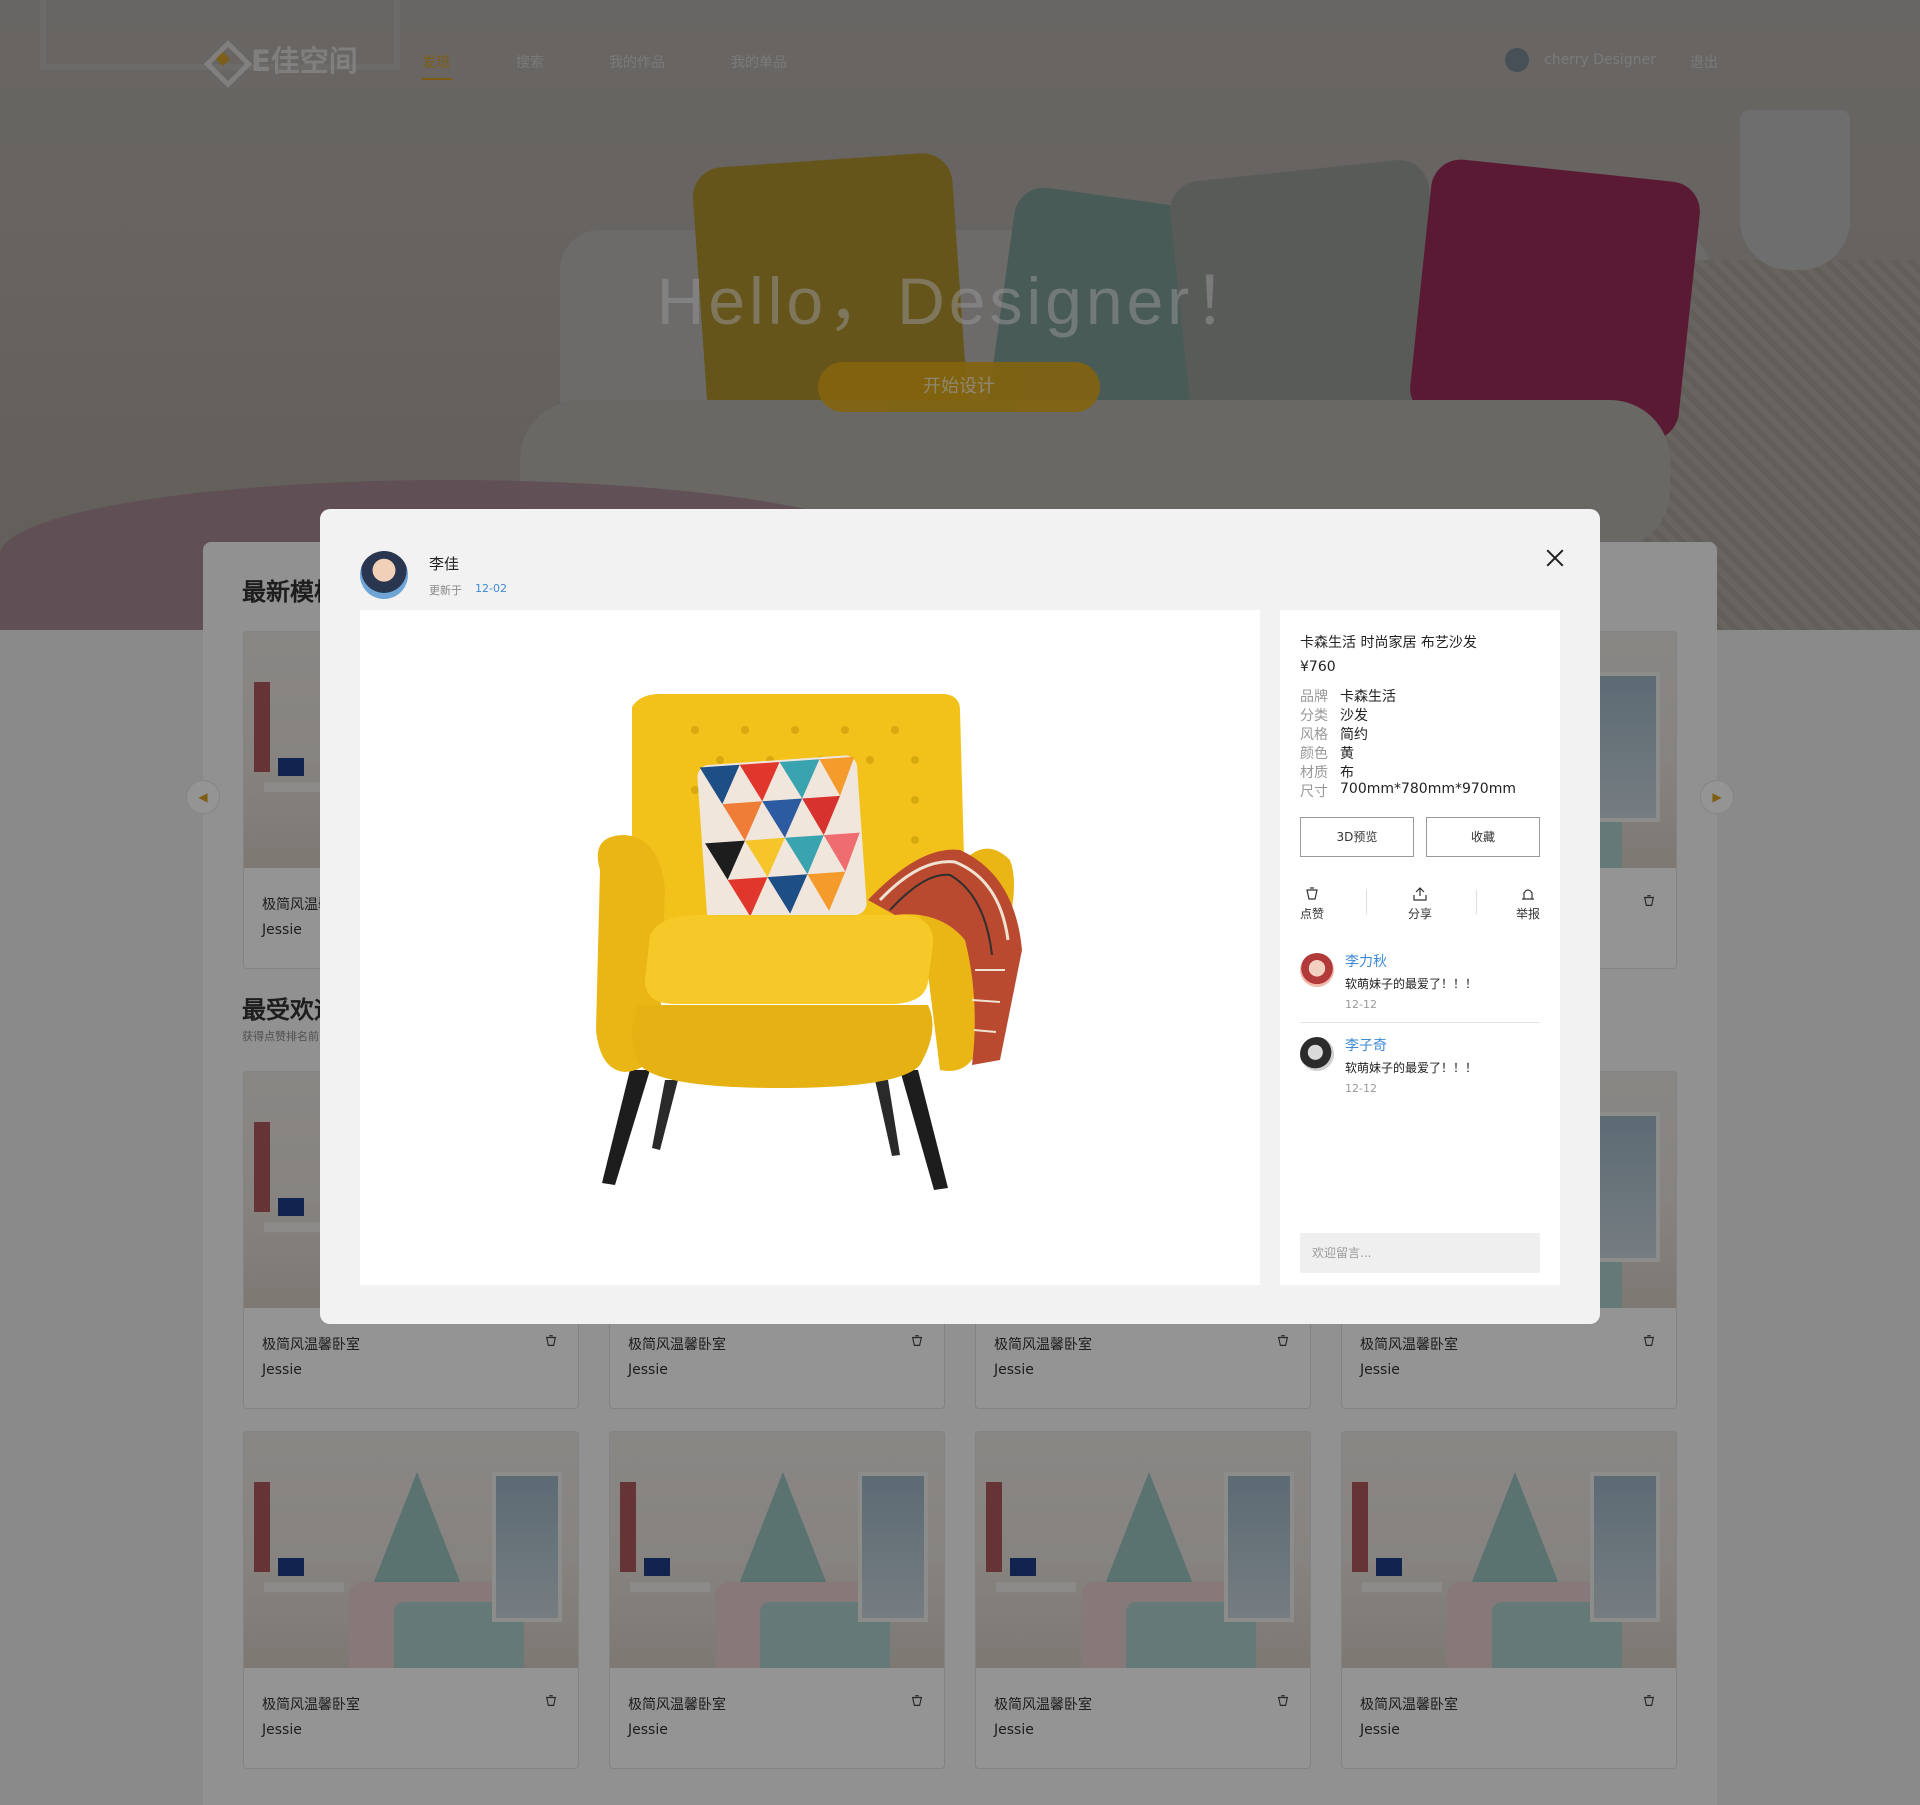  Describe the element at coordinates (1555, 558) in the screenshot. I see `close-icon` at that location.